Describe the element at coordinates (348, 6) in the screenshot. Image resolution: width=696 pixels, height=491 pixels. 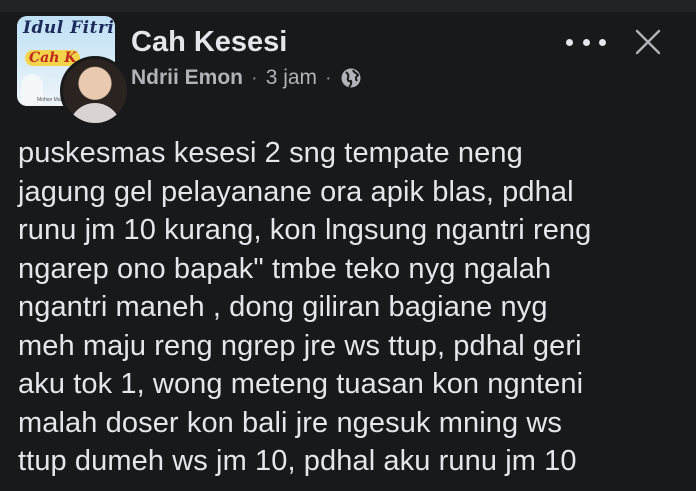
I see `top-bar` at that location.